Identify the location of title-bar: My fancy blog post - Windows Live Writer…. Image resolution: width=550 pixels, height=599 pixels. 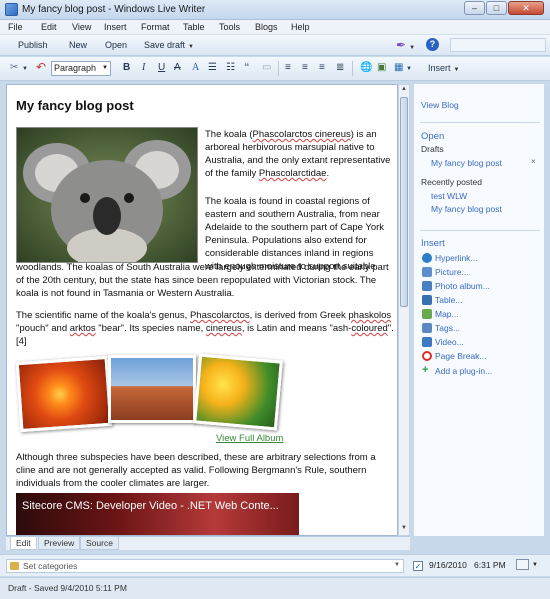
(275, 10).